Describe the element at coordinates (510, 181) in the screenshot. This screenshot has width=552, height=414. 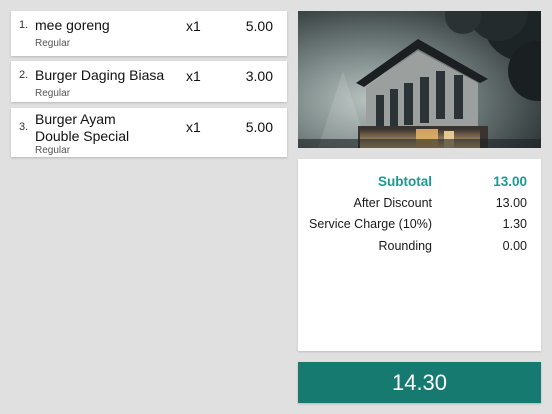
I see `subtotal-value: 13.00` at that location.